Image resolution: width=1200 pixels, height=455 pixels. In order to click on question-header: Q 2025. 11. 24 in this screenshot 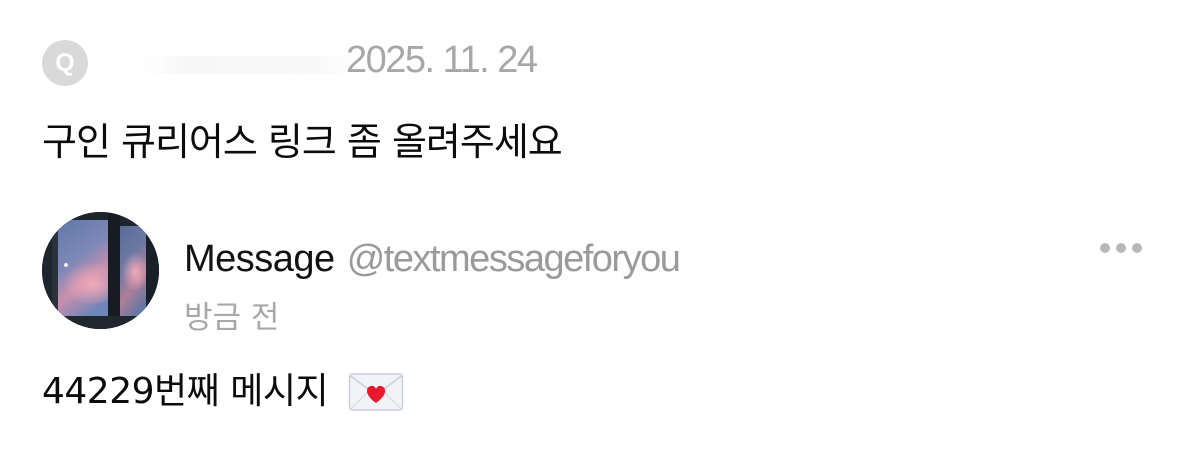, I will do `click(342, 62)`.